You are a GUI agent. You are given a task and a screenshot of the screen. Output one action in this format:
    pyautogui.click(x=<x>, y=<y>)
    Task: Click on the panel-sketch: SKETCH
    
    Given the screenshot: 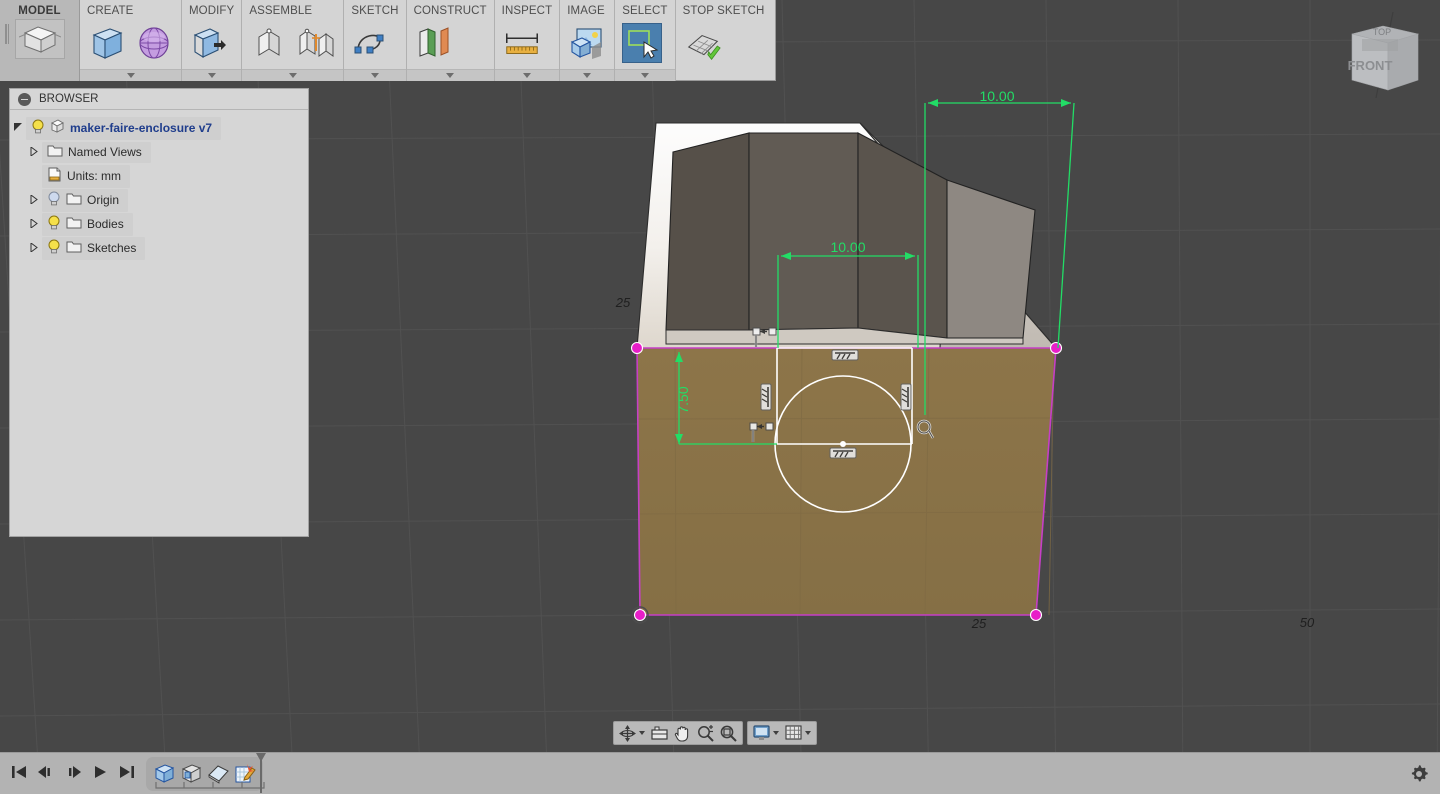 What is the action you would take?
    pyautogui.click(x=375, y=40)
    